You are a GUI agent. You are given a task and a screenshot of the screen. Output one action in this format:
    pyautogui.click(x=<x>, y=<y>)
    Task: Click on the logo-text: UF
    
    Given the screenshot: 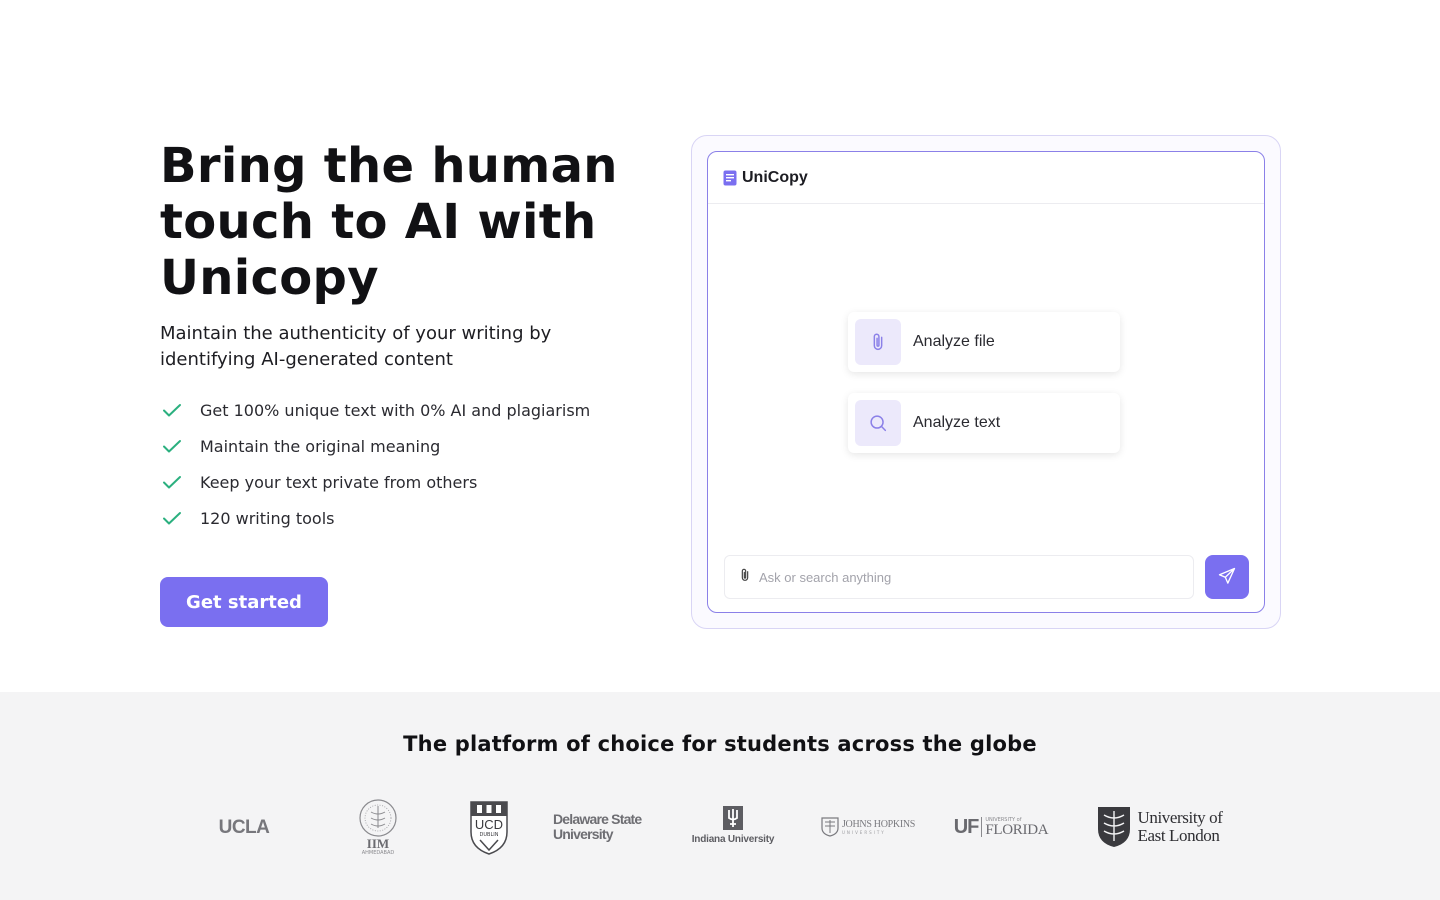 What is the action you would take?
    pyautogui.click(x=966, y=826)
    